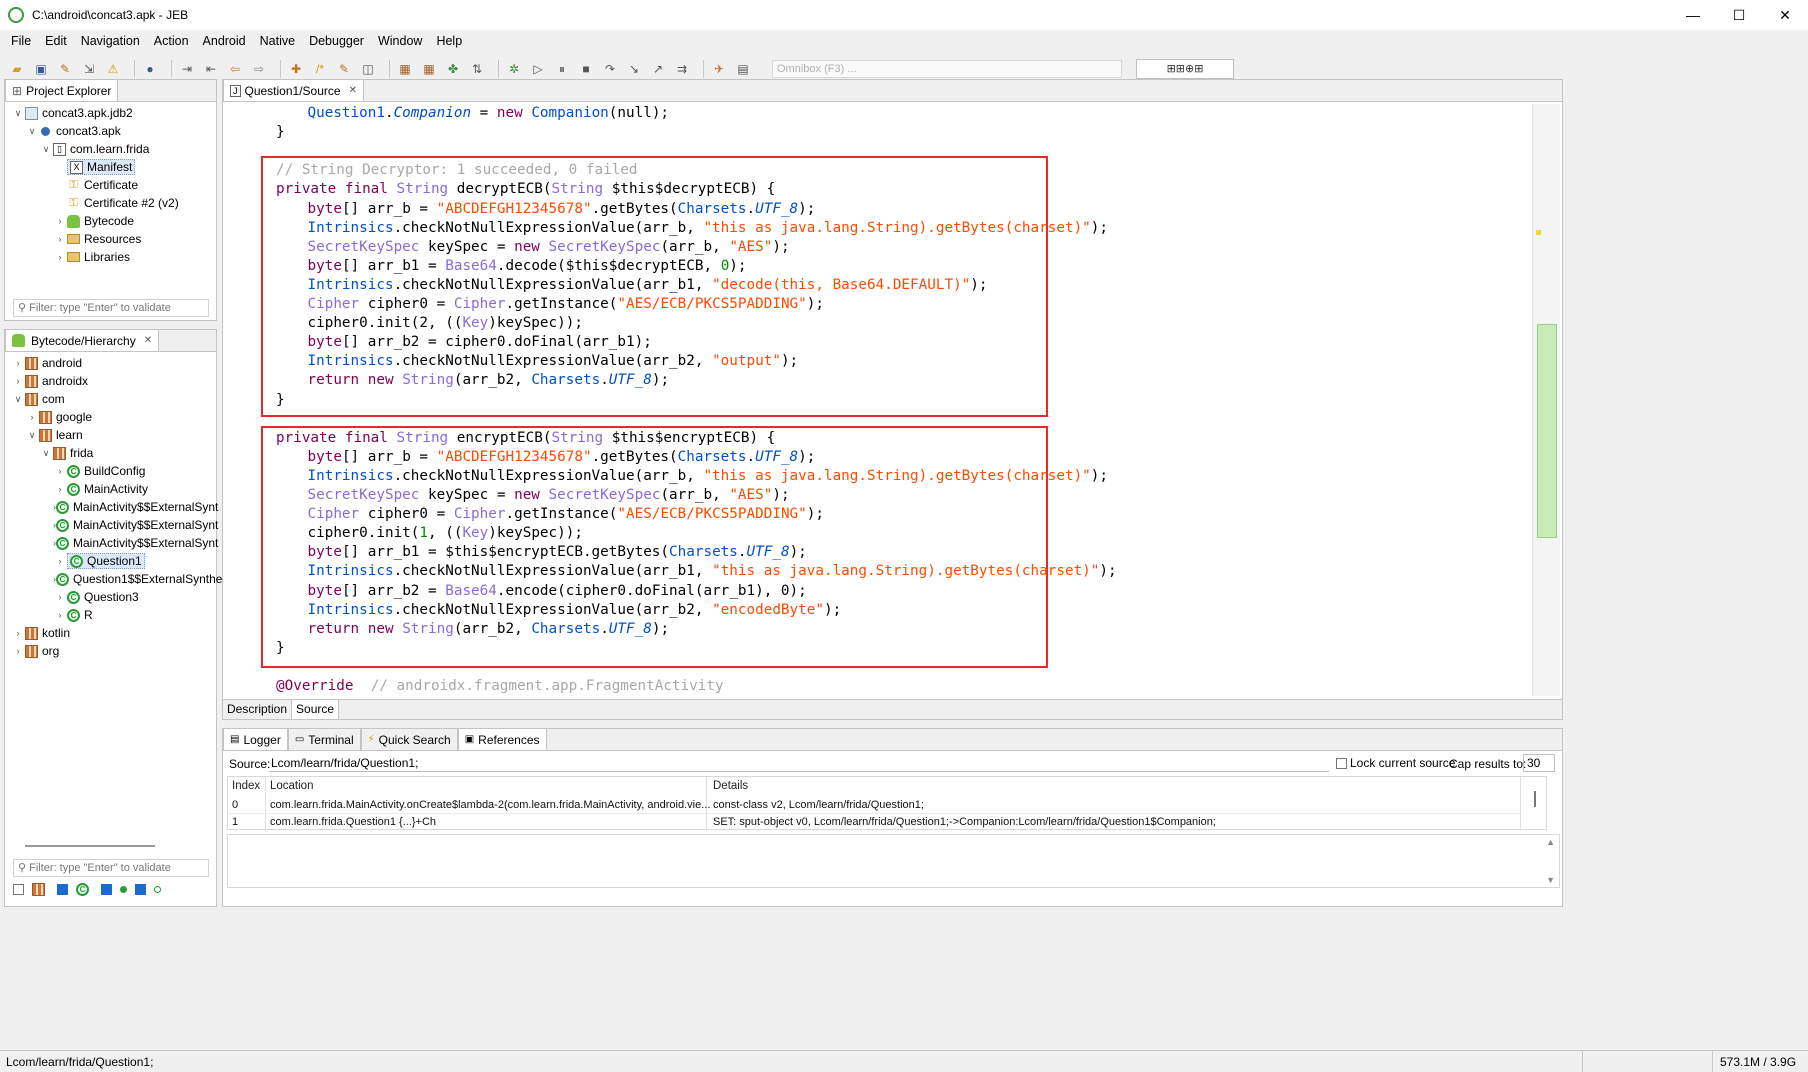 The height and width of the screenshot is (1072, 1808). I want to click on details-area: ▲ ▼, so click(893, 861).